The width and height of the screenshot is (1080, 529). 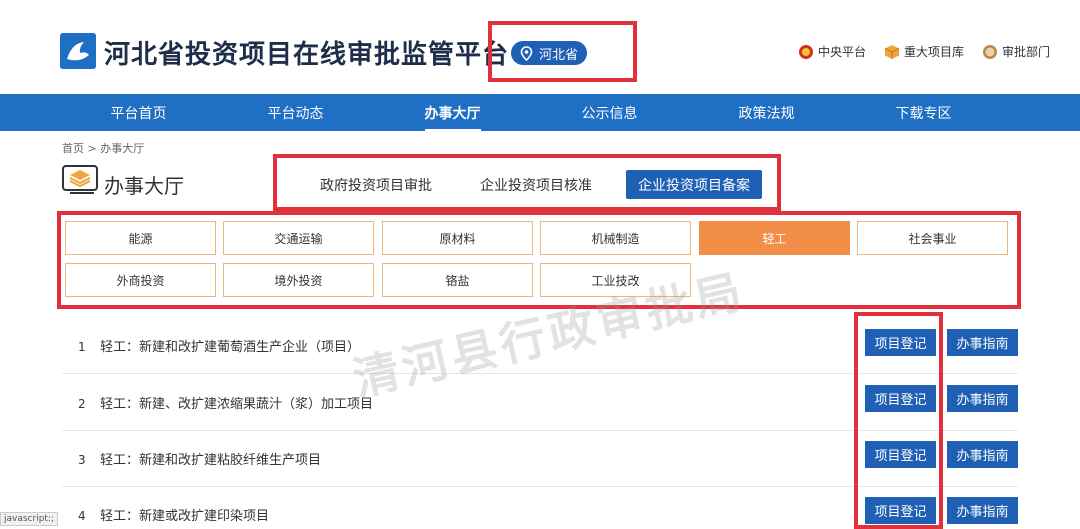 I want to click on tab-enterprise-approval: 企业投资项目核准, so click(x=536, y=184).